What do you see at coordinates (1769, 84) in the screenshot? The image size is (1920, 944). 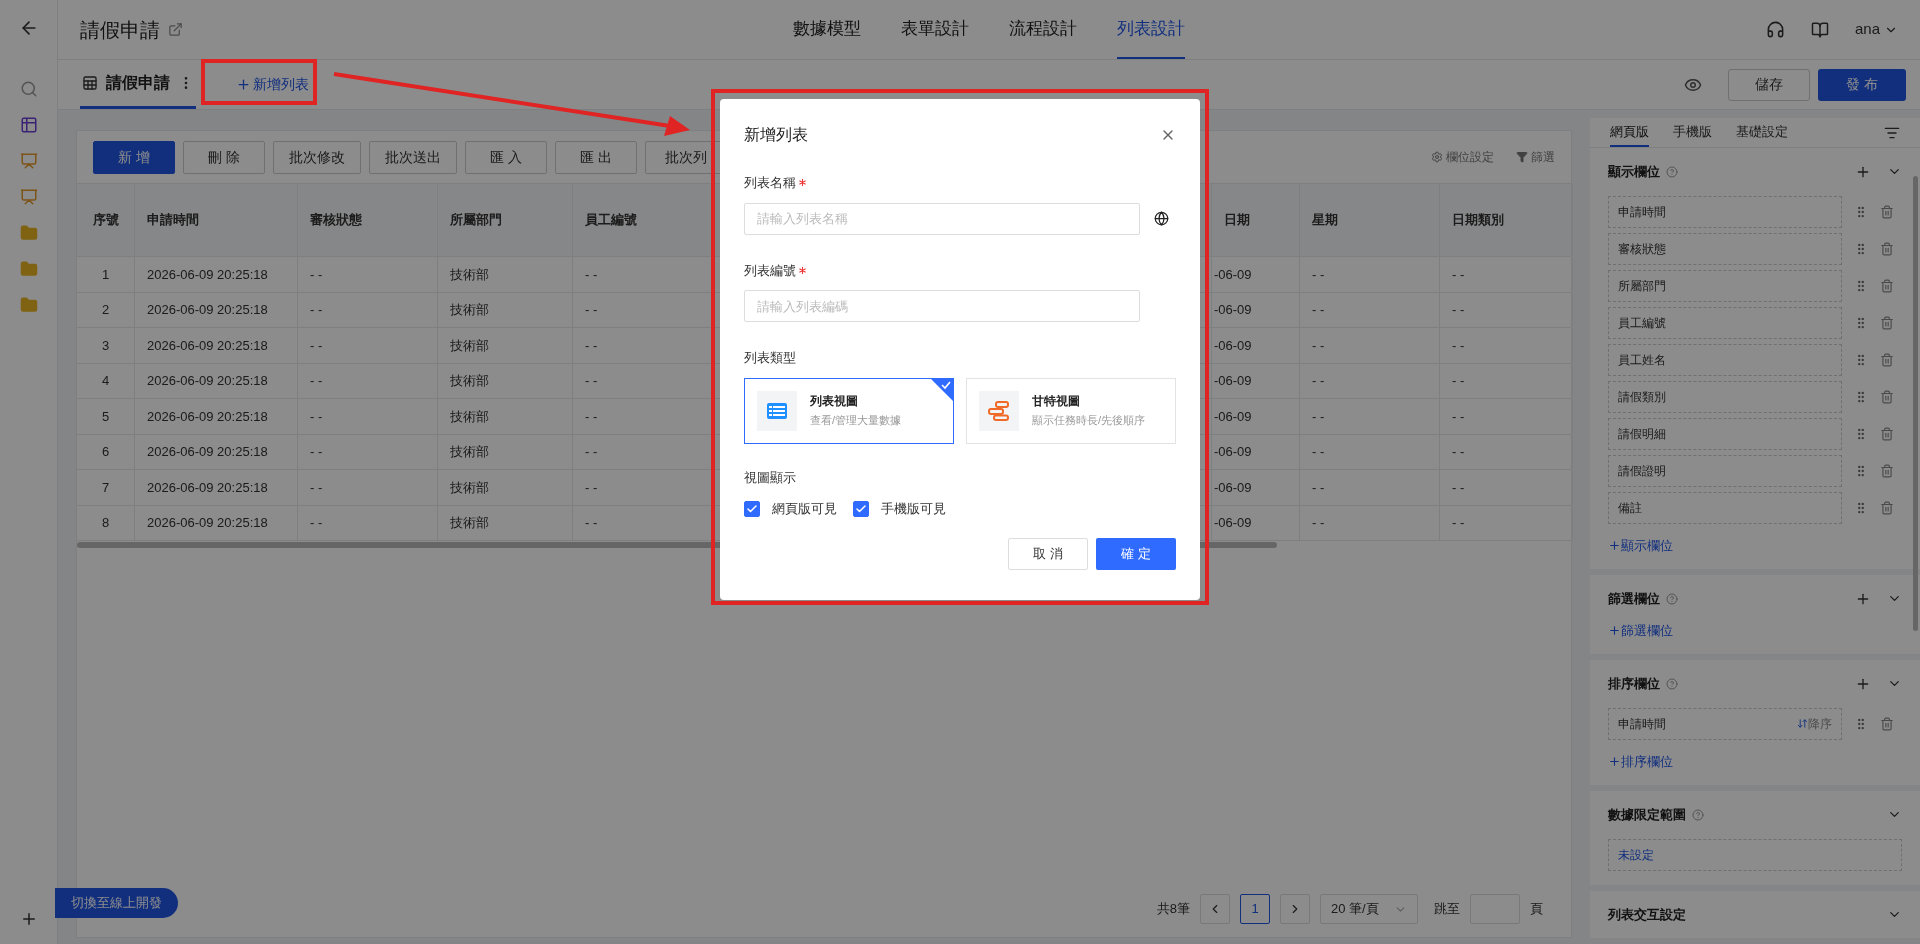 I see `save-button: 儲存` at bounding box center [1769, 84].